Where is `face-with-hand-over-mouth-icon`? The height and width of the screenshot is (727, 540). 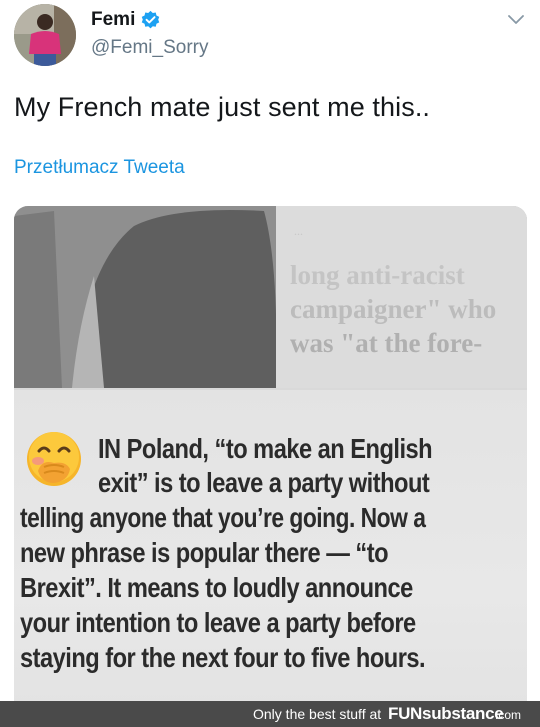 face-with-hand-over-mouth-icon is located at coordinates (54, 459).